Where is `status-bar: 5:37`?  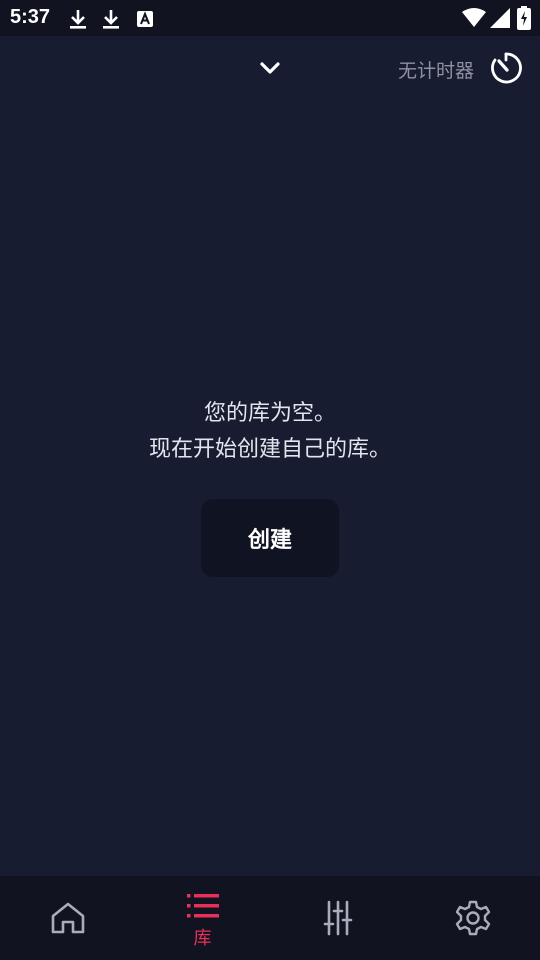 status-bar: 5:37 is located at coordinates (270, 18).